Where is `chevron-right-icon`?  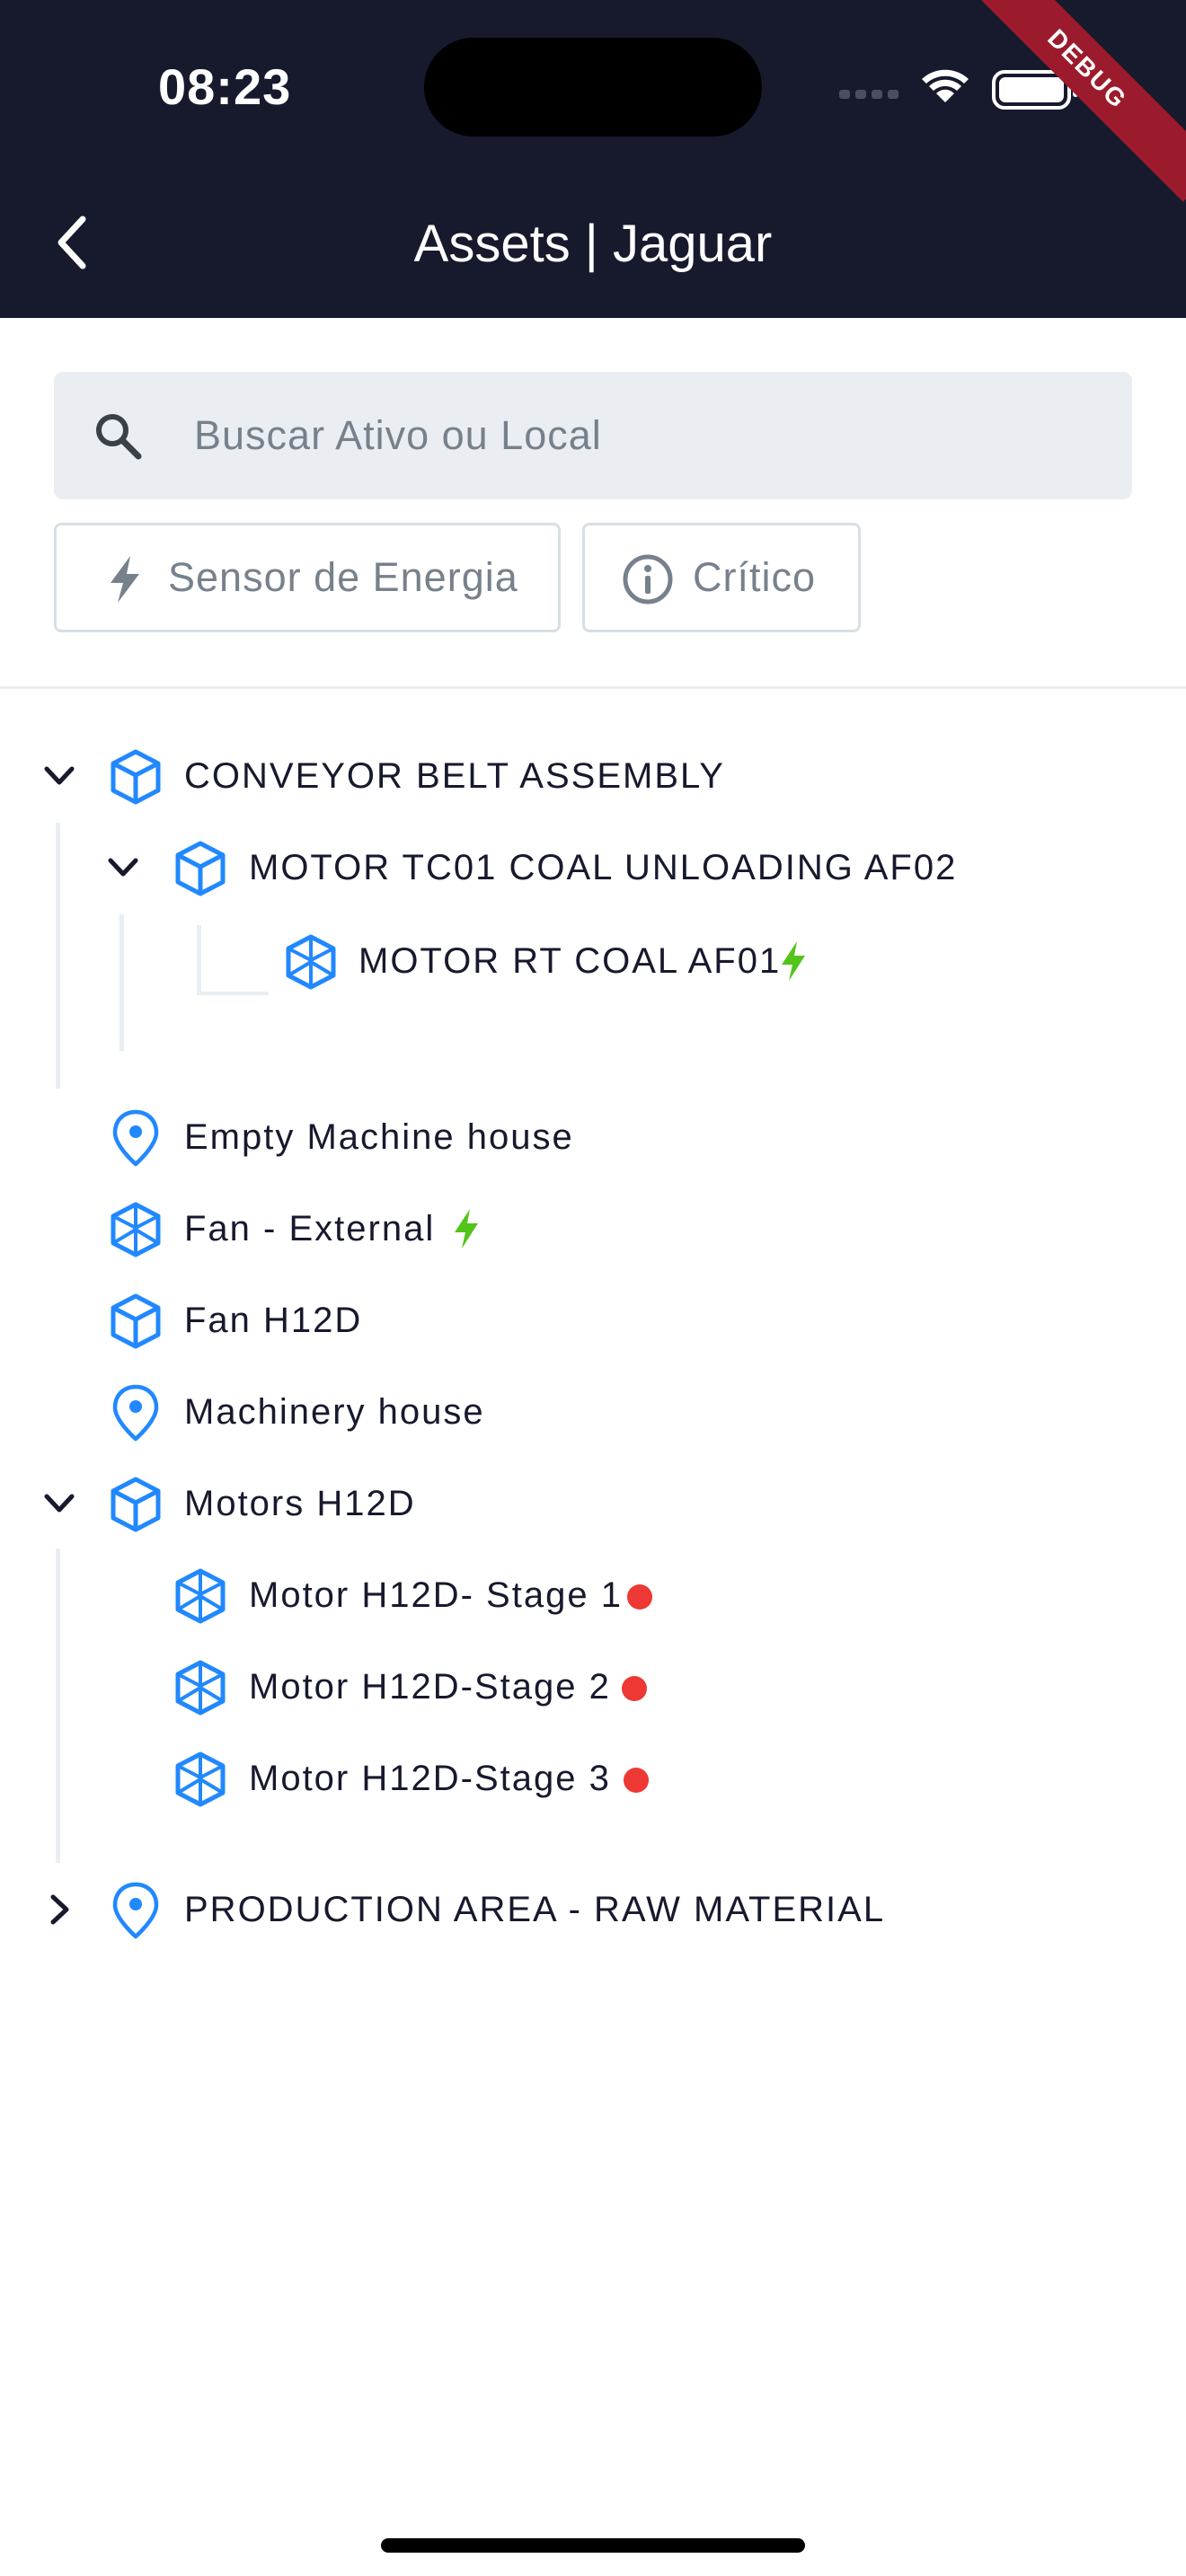 chevron-right-icon is located at coordinates (59, 1909).